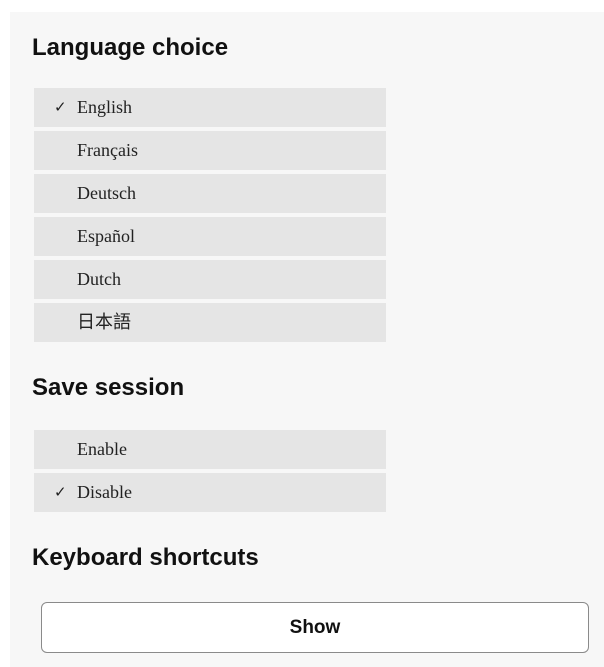 Image resolution: width=604 pixels, height=667 pixels. I want to click on option-label: Español, so click(106, 236).